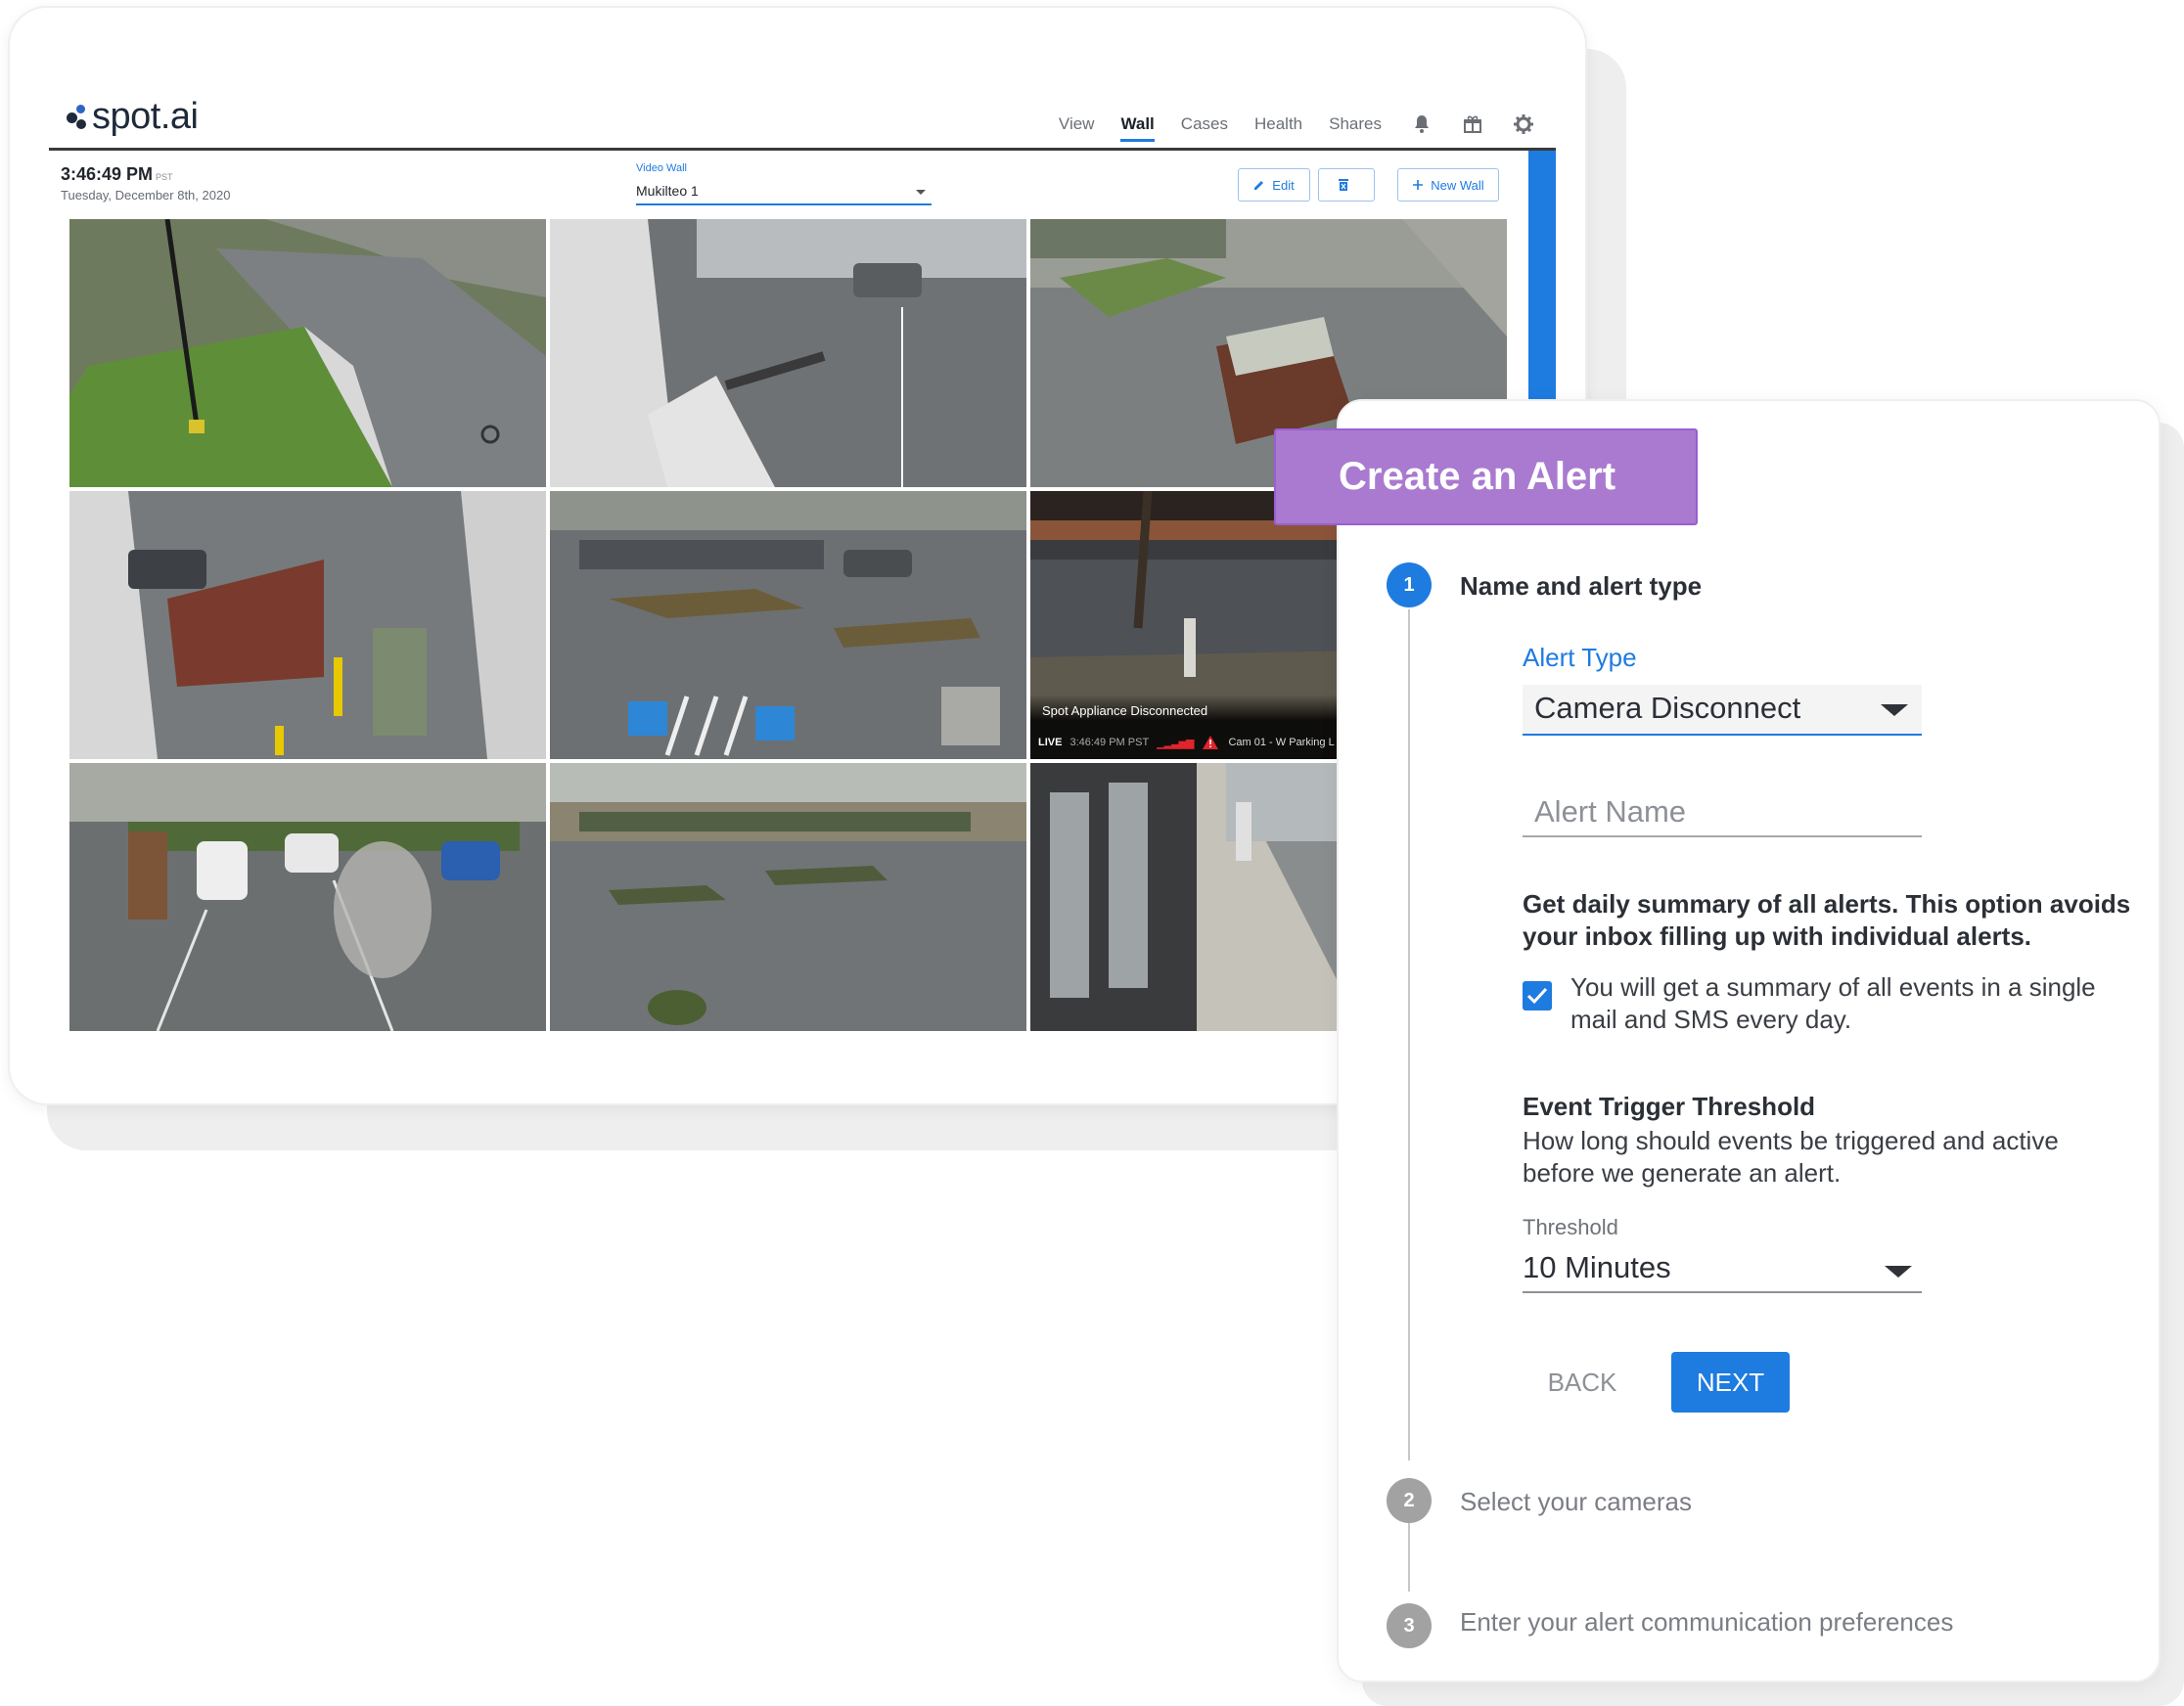 The width and height of the screenshot is (2184, 1706). Describe the element at coordinates (1077, 124) in the screenshot. I see `nav-view: View` at that location.